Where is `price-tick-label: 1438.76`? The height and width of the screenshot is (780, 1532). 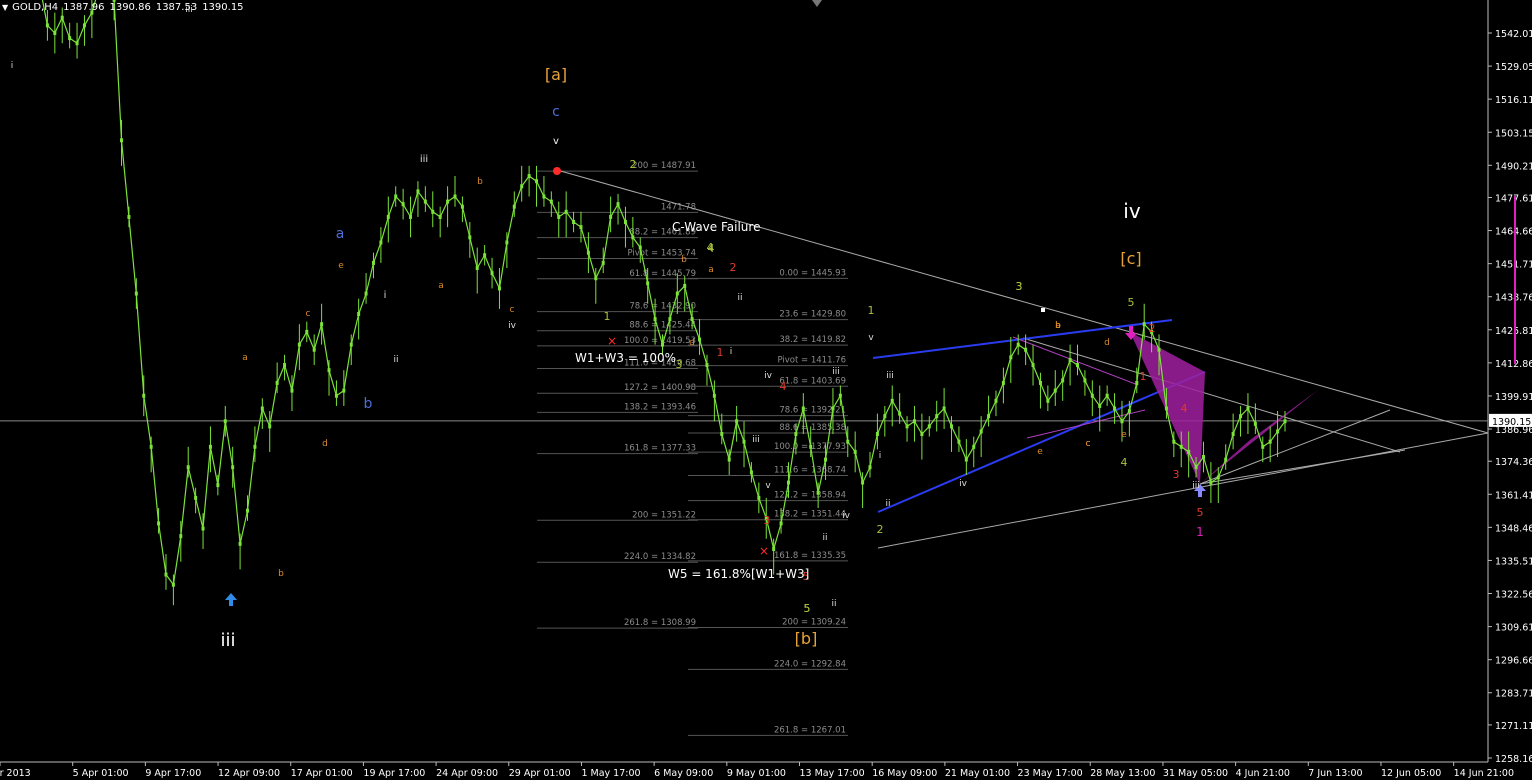
price-tick-label: 1438.76 is located at coordinates (1513, 298).